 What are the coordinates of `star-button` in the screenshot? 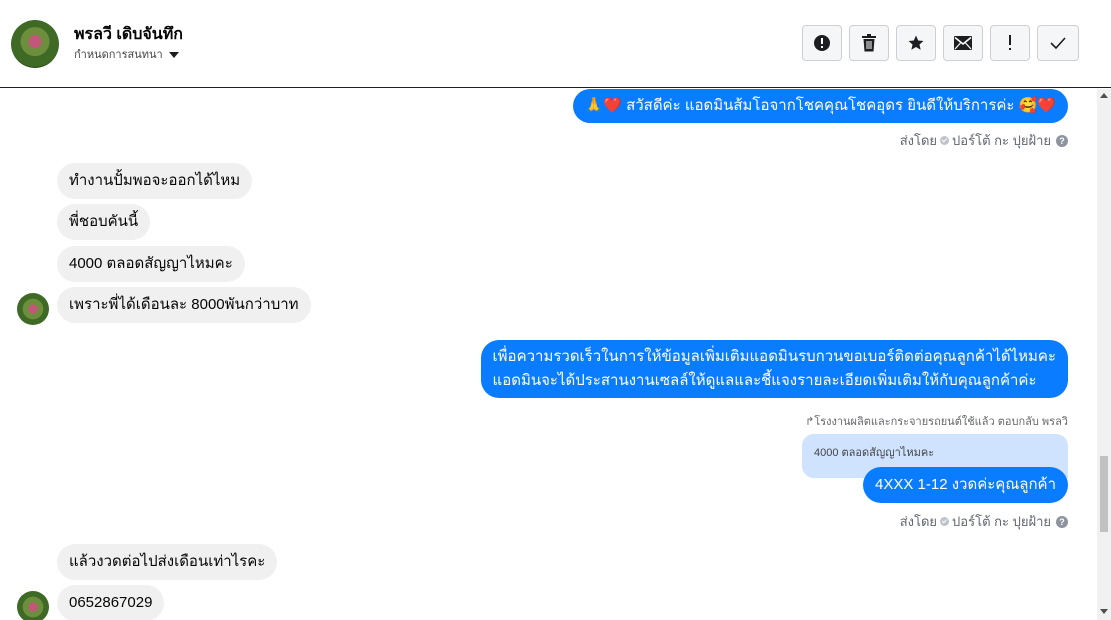 It's located at (916, 43).